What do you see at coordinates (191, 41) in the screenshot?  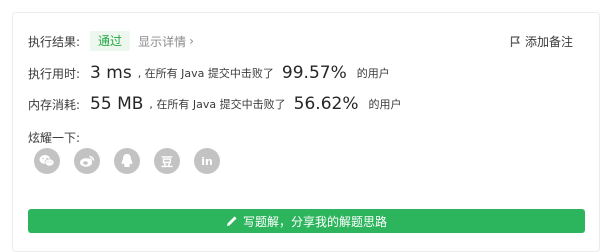 I see `chevron-right-icon: ›` at bounding box center [191, 41].